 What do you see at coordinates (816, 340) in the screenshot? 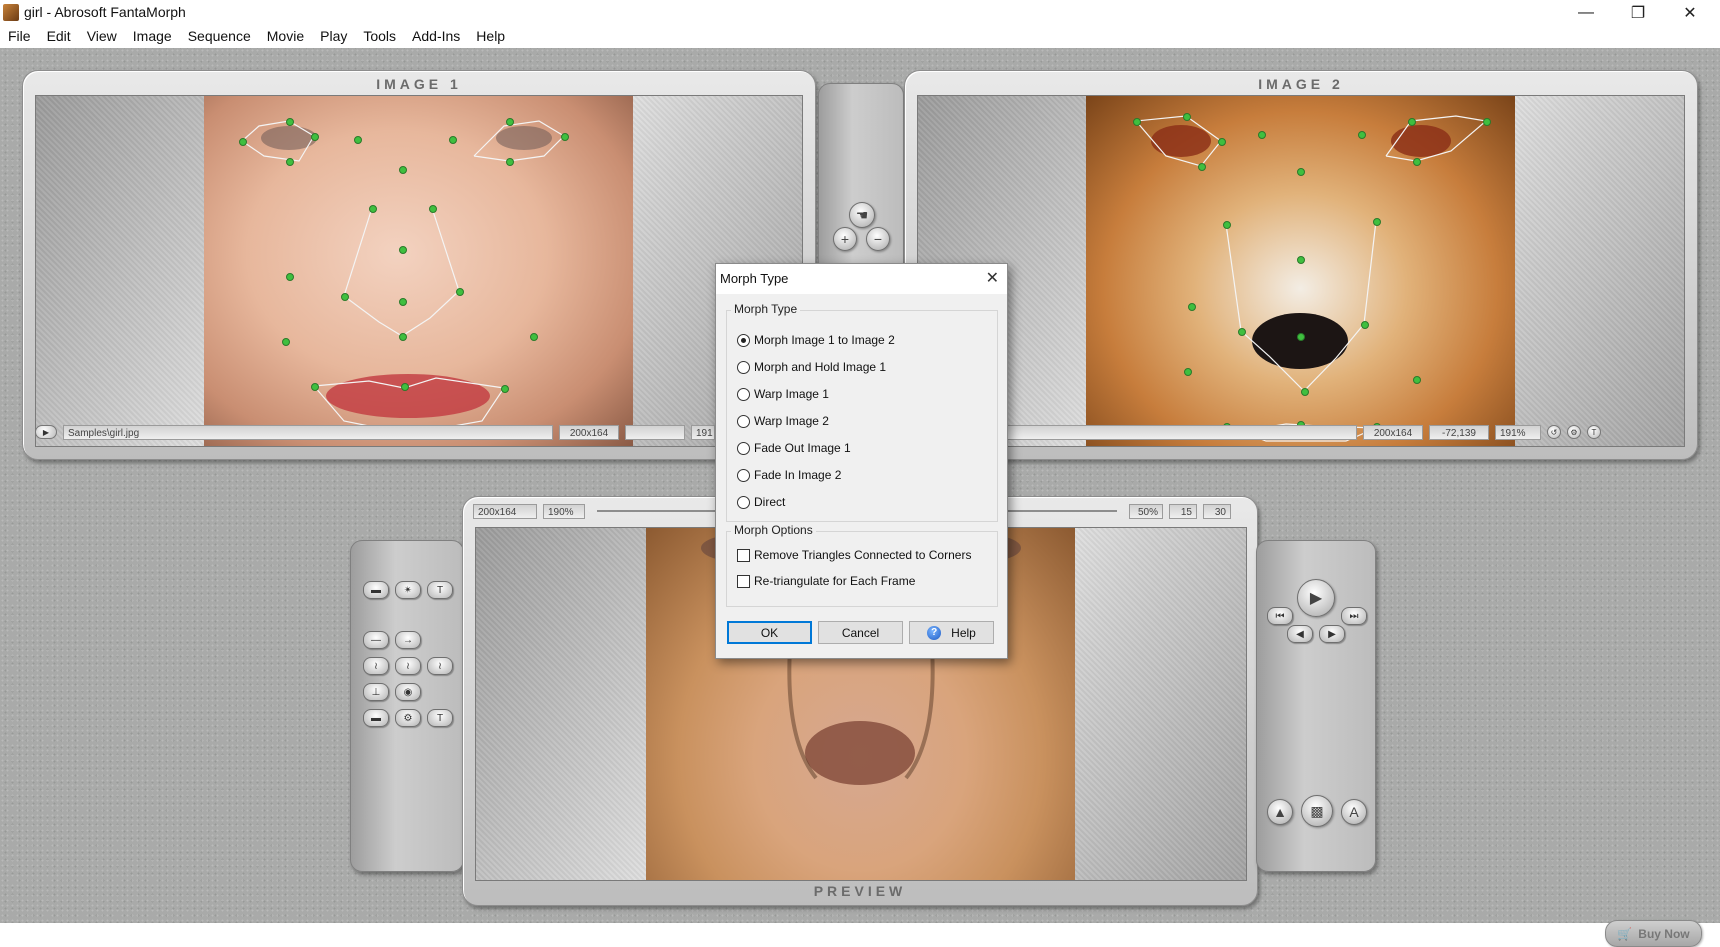
I see `radio-morph-1-to-2: Morph Image 1 to Image 2` at bounding box center [816, 340].